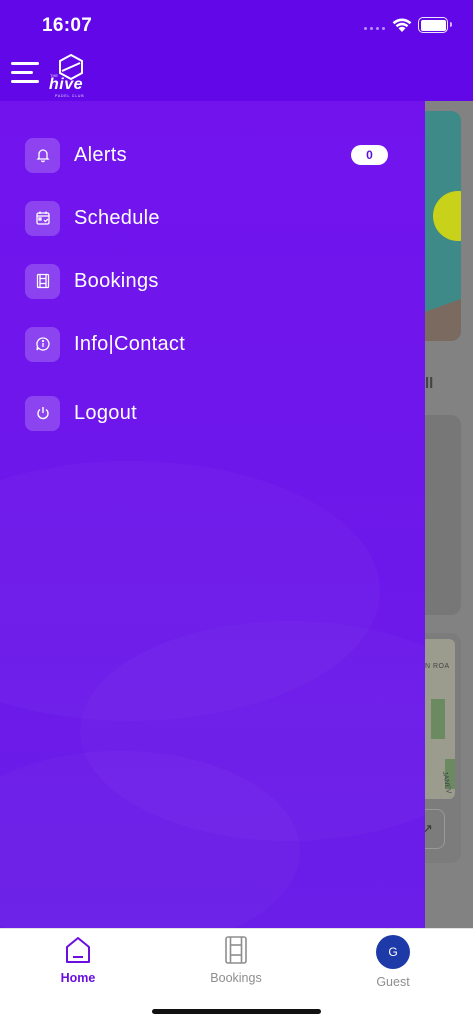  I want to click on tab-home: Home, so click(78, 965).